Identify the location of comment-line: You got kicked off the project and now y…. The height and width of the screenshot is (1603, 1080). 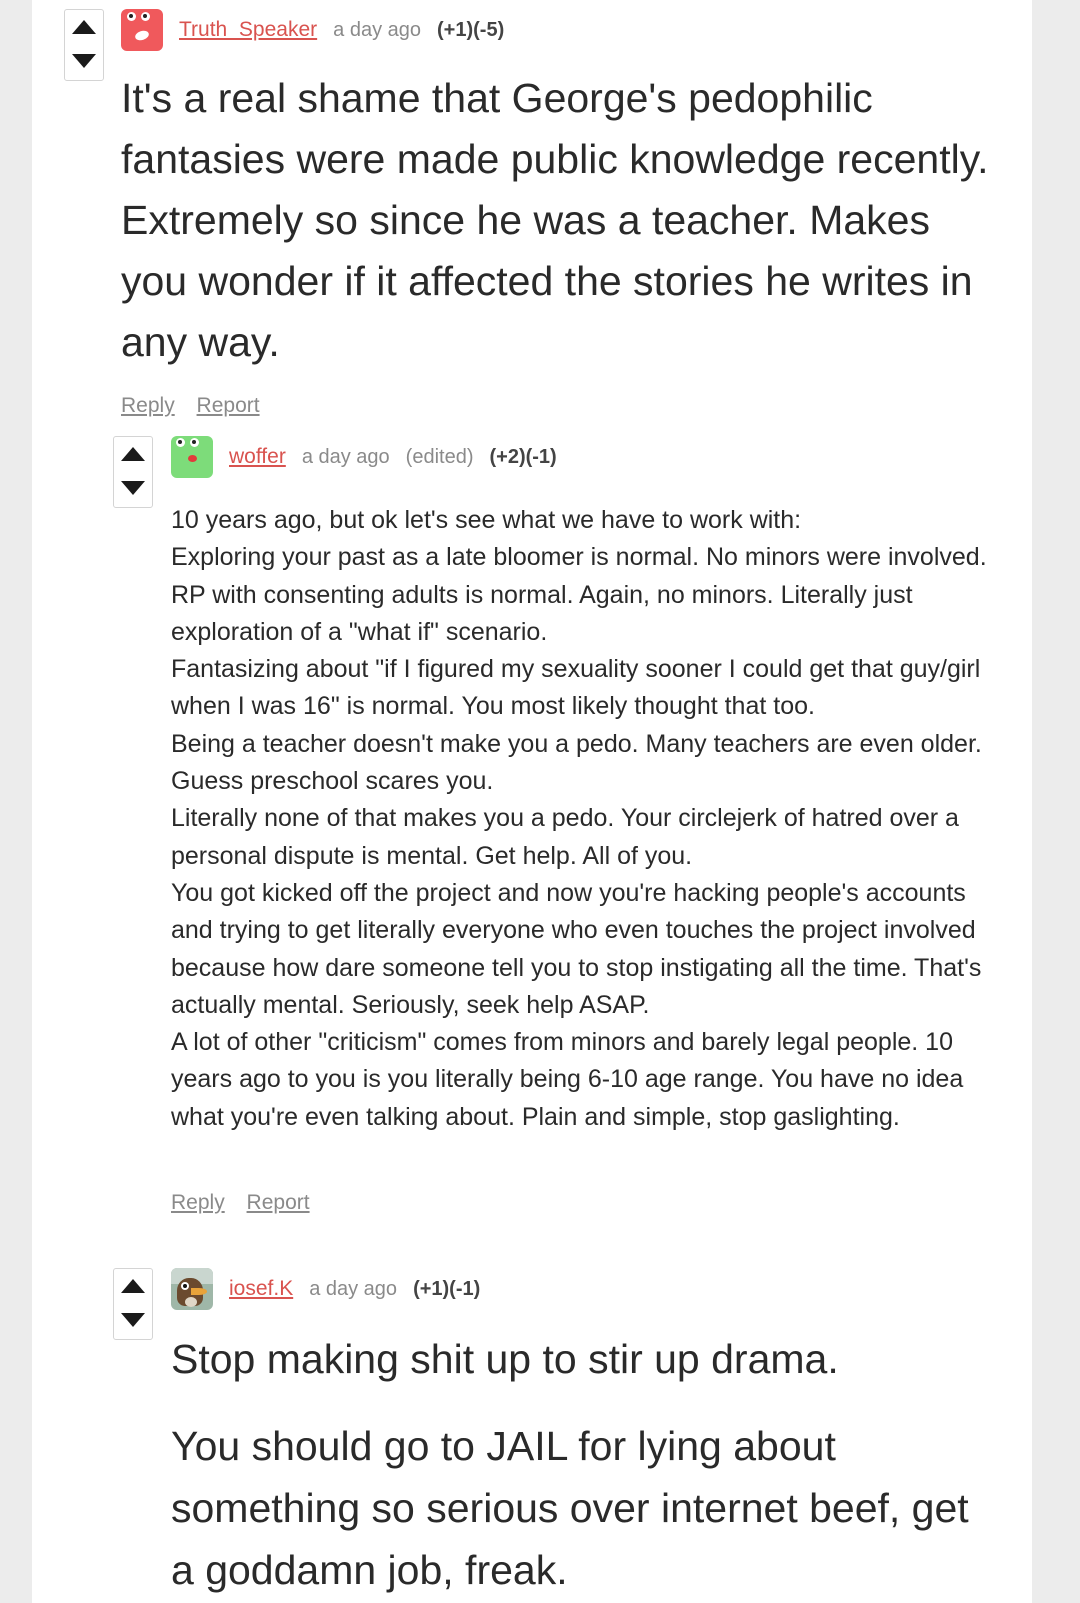
(576, 948).